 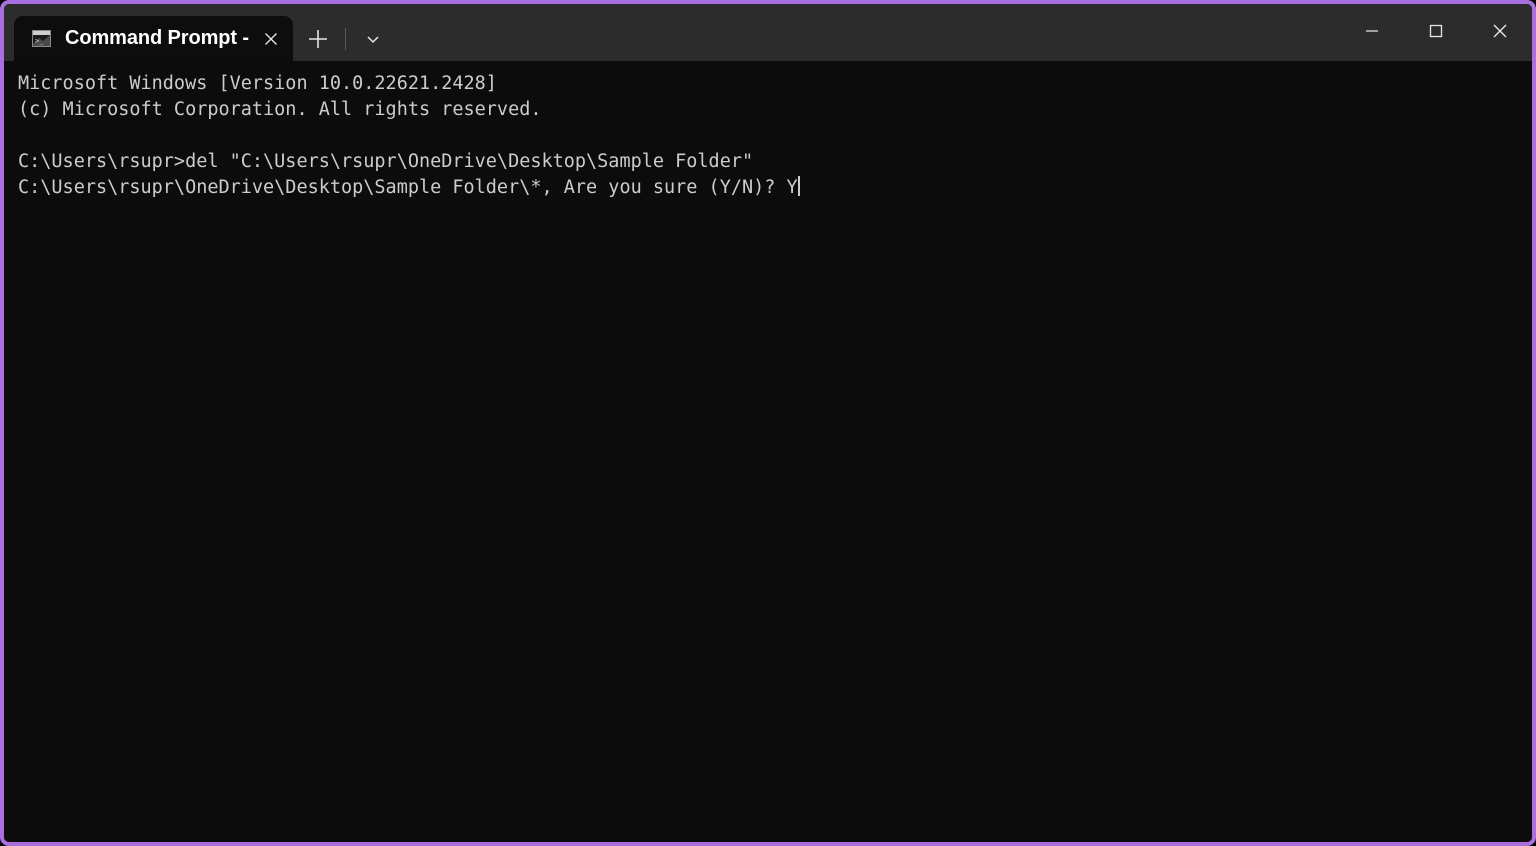 What do you see at coordinates (768, 32) in the screenshot?
I see `title-bar: >_ Command Prompt -` at bounding box center [768, 32].